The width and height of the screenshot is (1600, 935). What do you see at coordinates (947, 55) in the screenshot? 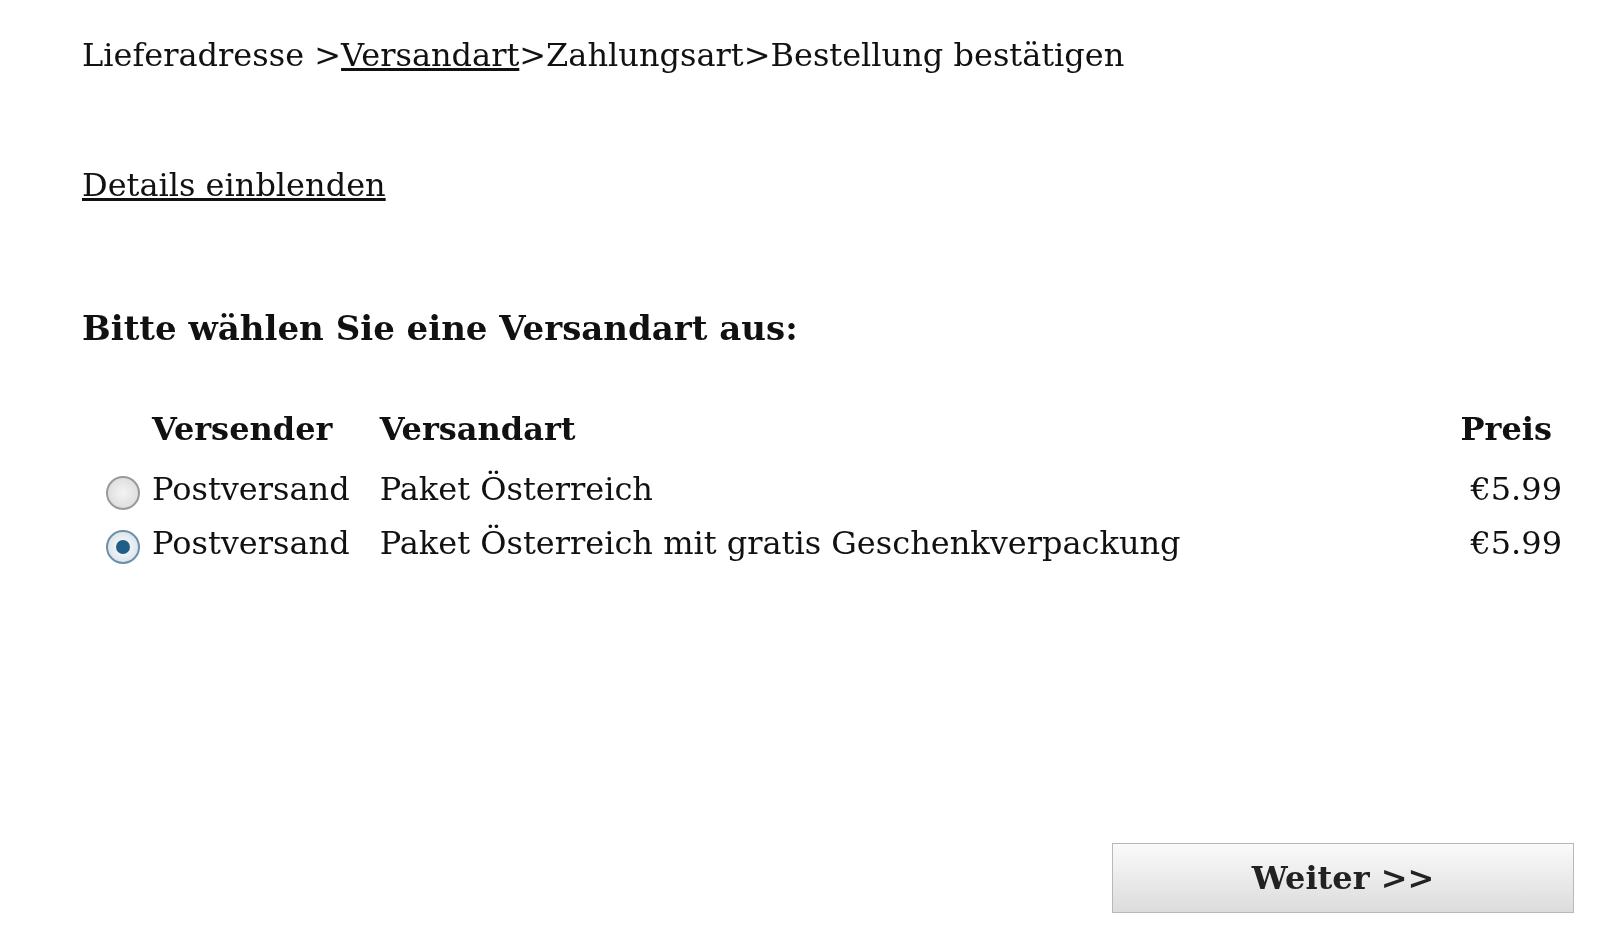
I see `breadcrumb-step: Bestellung bestätigen` at bounding box center [947, 55].